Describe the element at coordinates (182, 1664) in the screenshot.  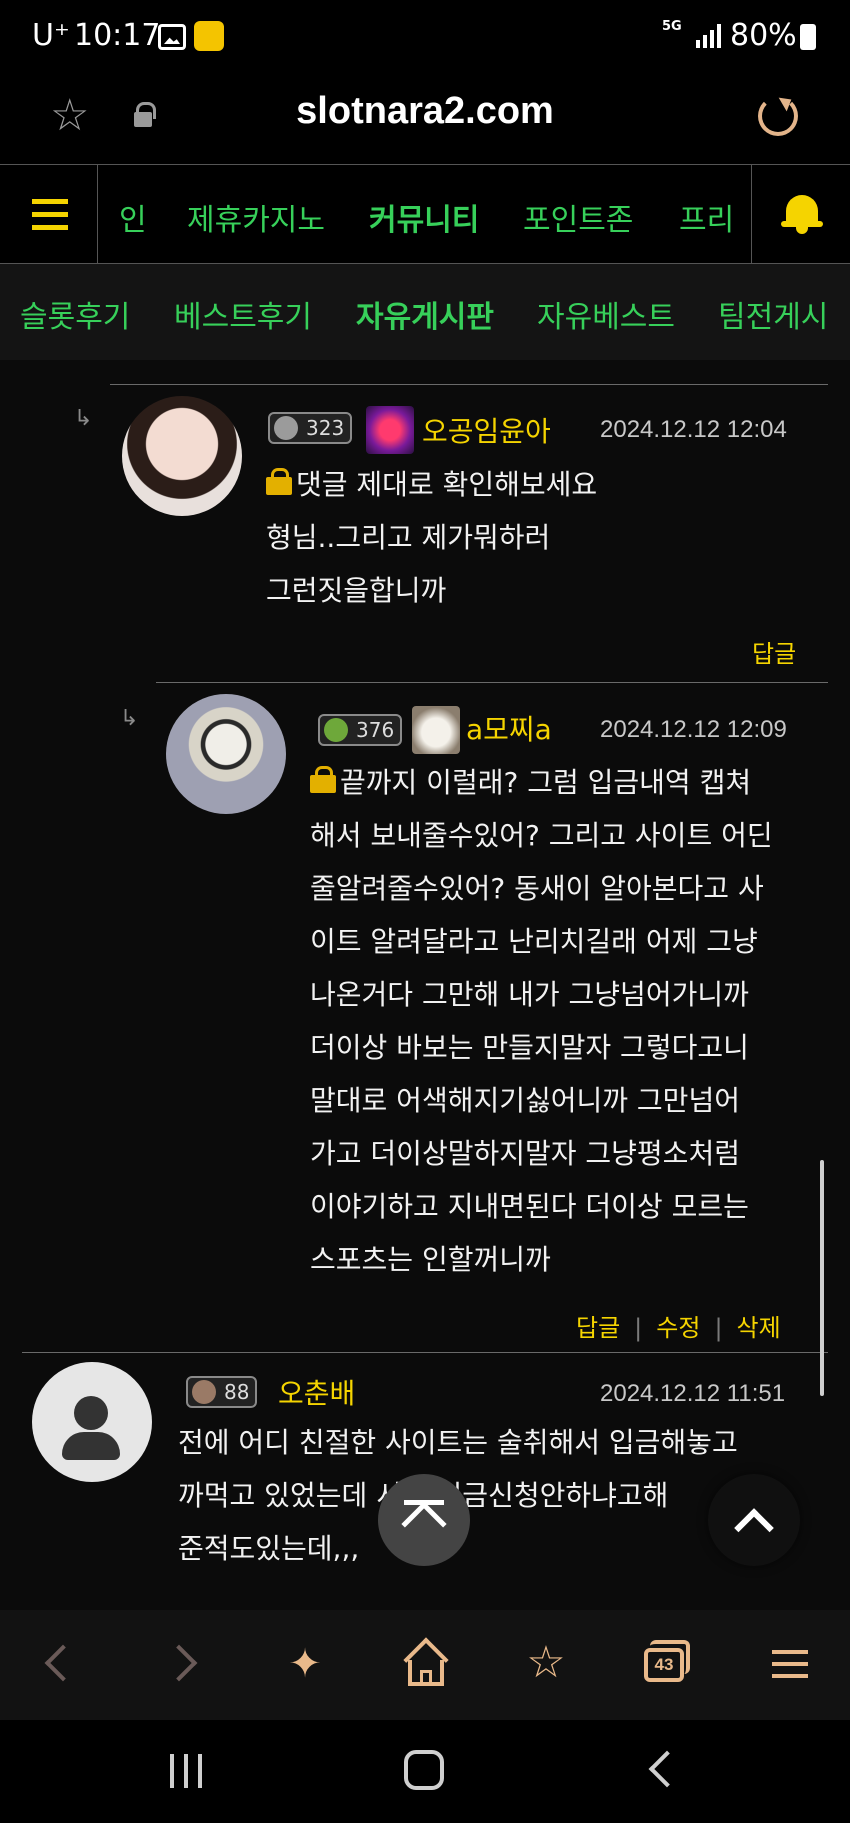
I see `forward-button` at that location.